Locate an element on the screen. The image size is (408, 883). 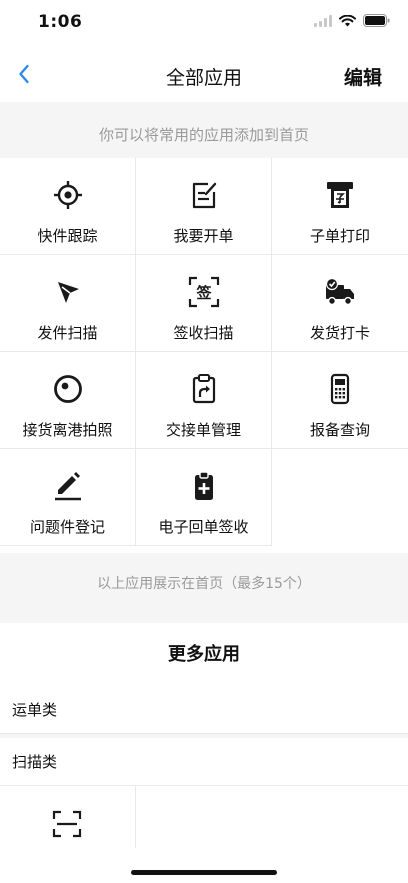
app-label: 电子回单签收 is located at coordinates (203, 527).